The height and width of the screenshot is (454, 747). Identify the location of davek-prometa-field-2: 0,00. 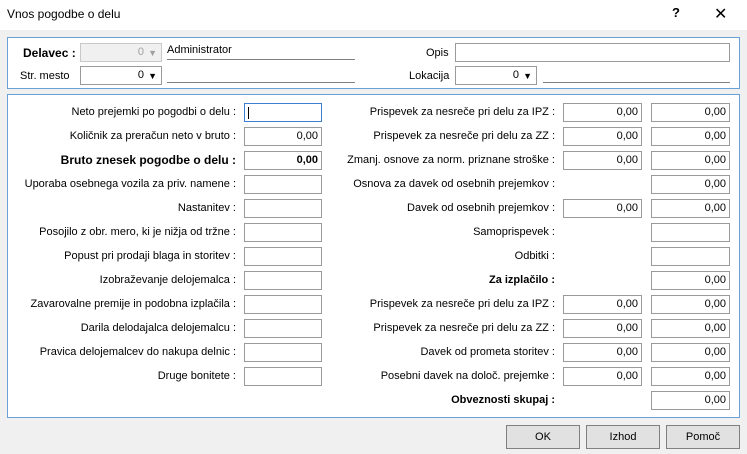
(690, 352).